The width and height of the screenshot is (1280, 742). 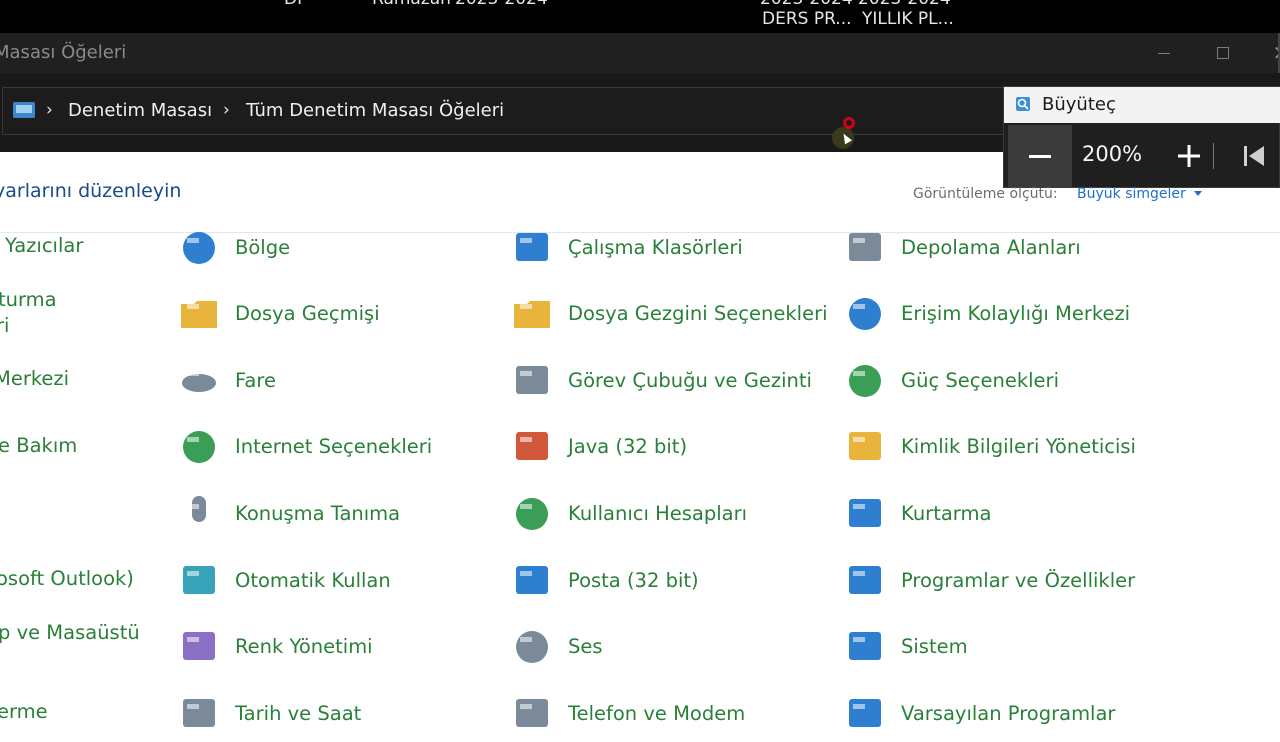 I want to click on control-panel-item: Fare, so click(x=327, y=384).